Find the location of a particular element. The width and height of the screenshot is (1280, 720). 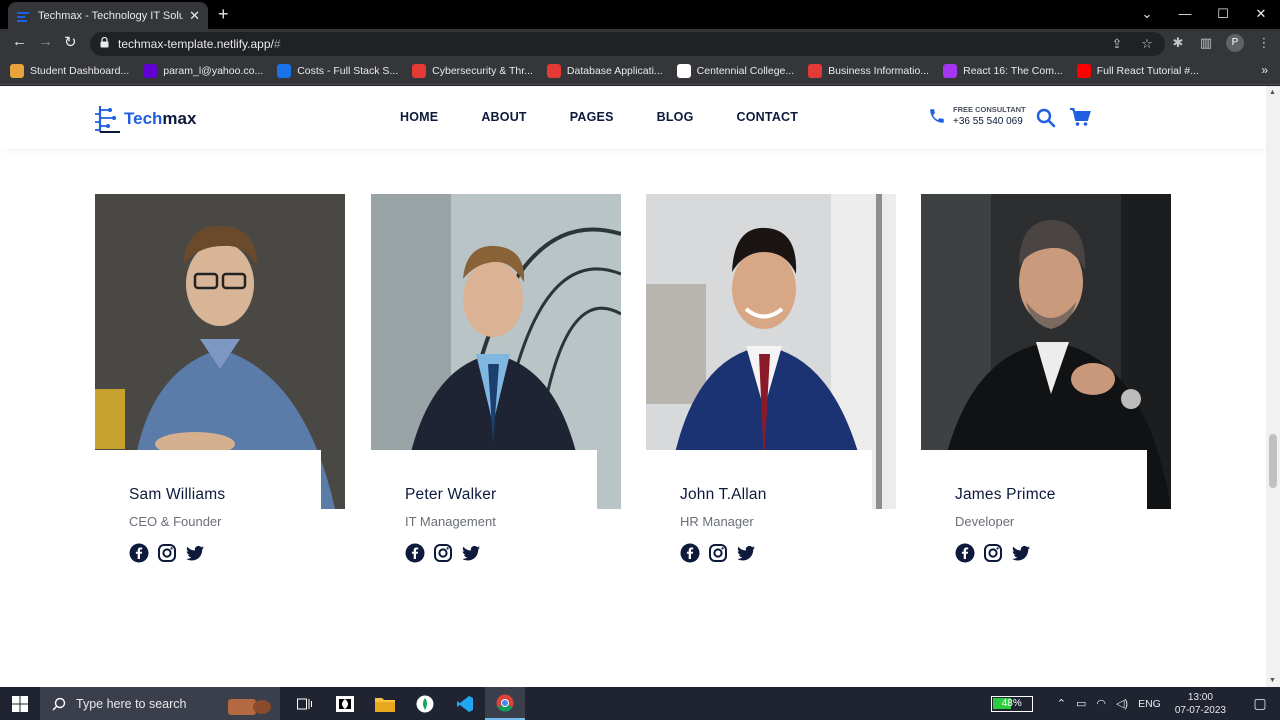

menu-kebab-icon: ⋮ is located at coordinates (1264, 43).